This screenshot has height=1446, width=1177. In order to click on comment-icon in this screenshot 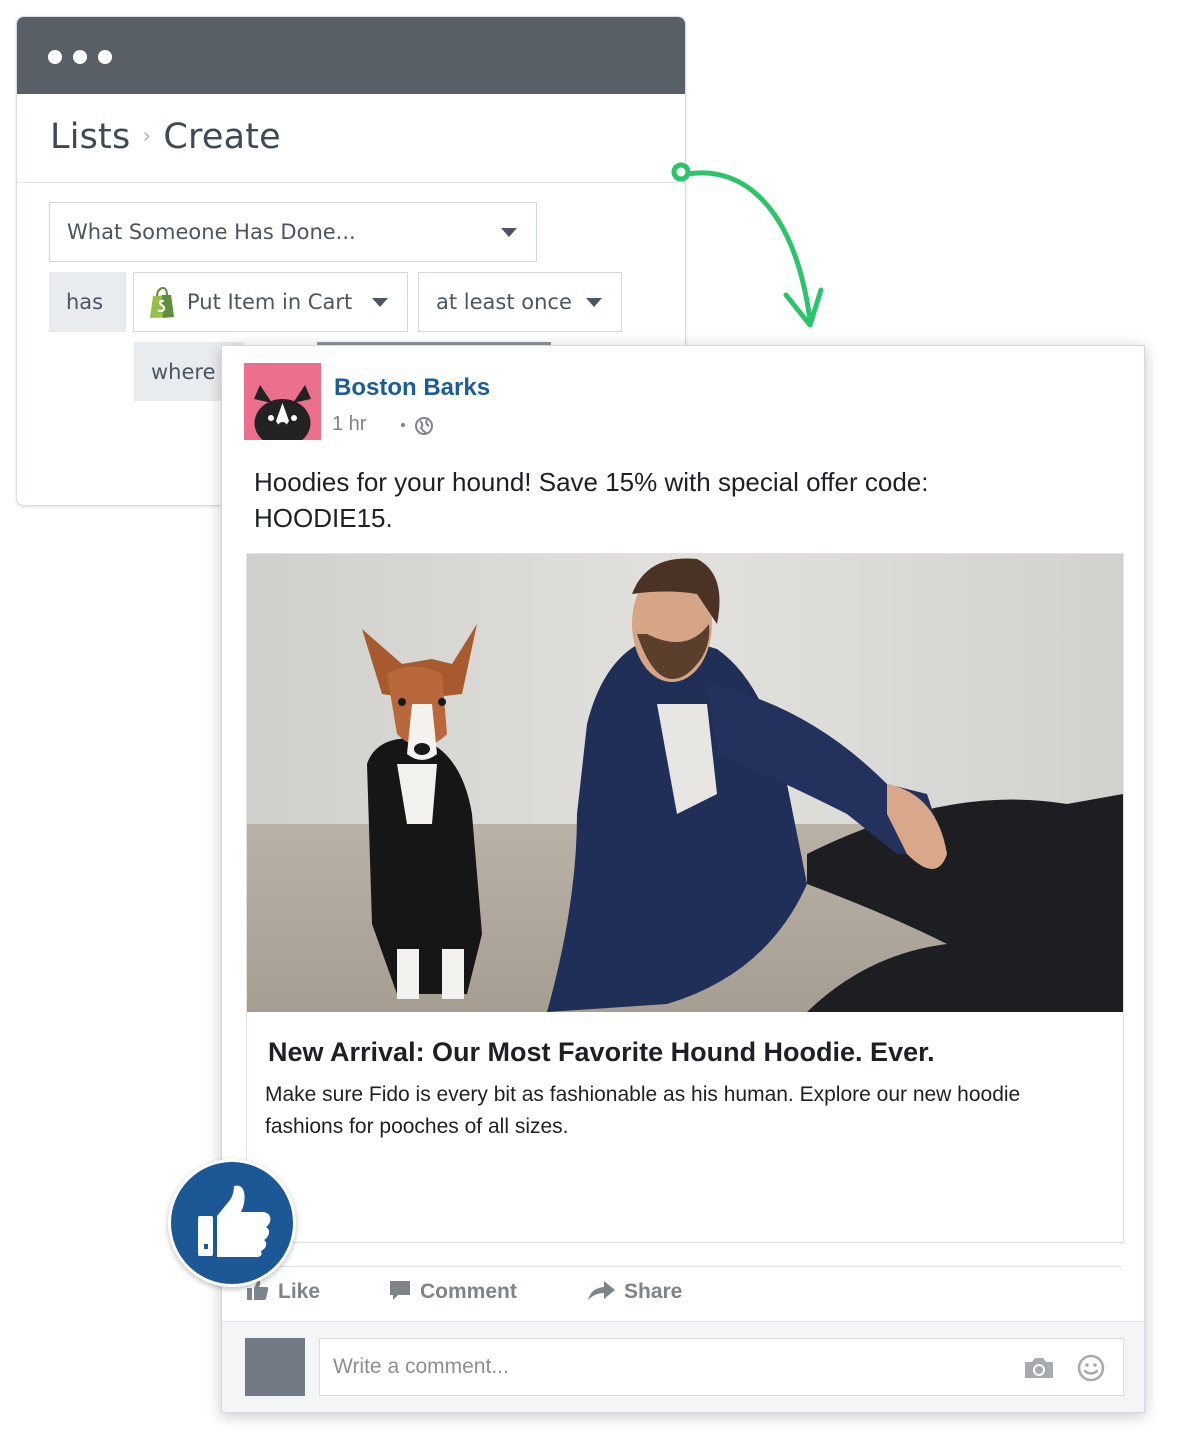, I will do `click(400, 1291)`.